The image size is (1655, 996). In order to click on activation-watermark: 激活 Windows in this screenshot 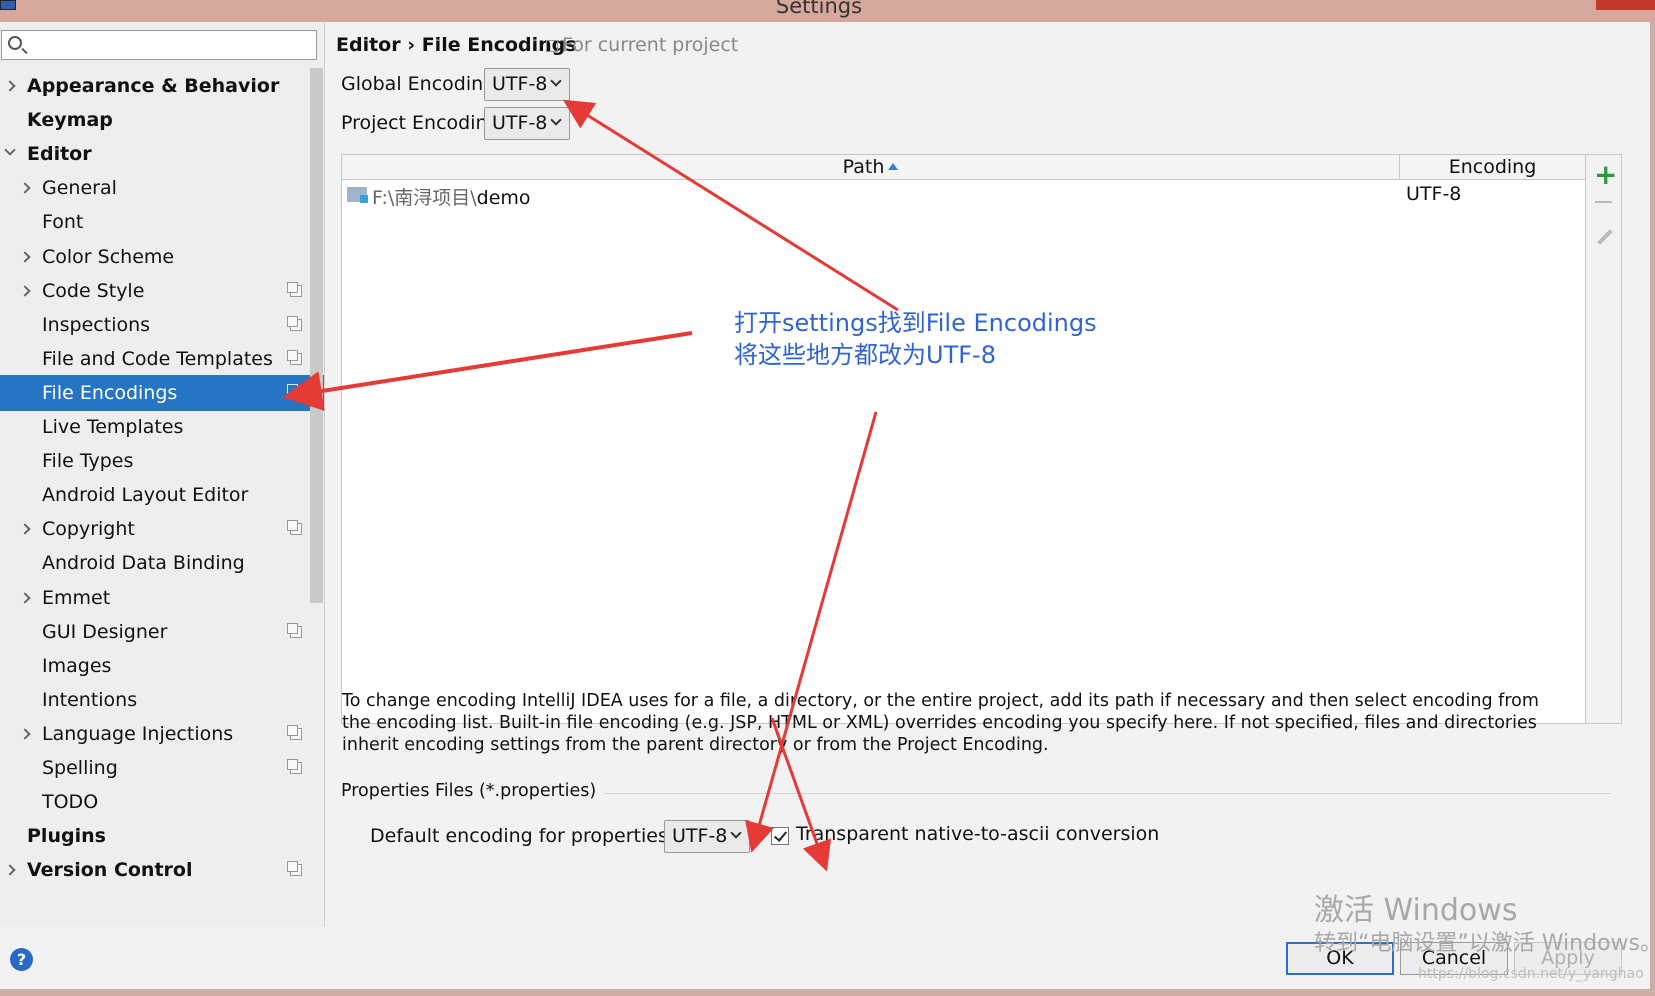, I will do `click(1416, 910)`.